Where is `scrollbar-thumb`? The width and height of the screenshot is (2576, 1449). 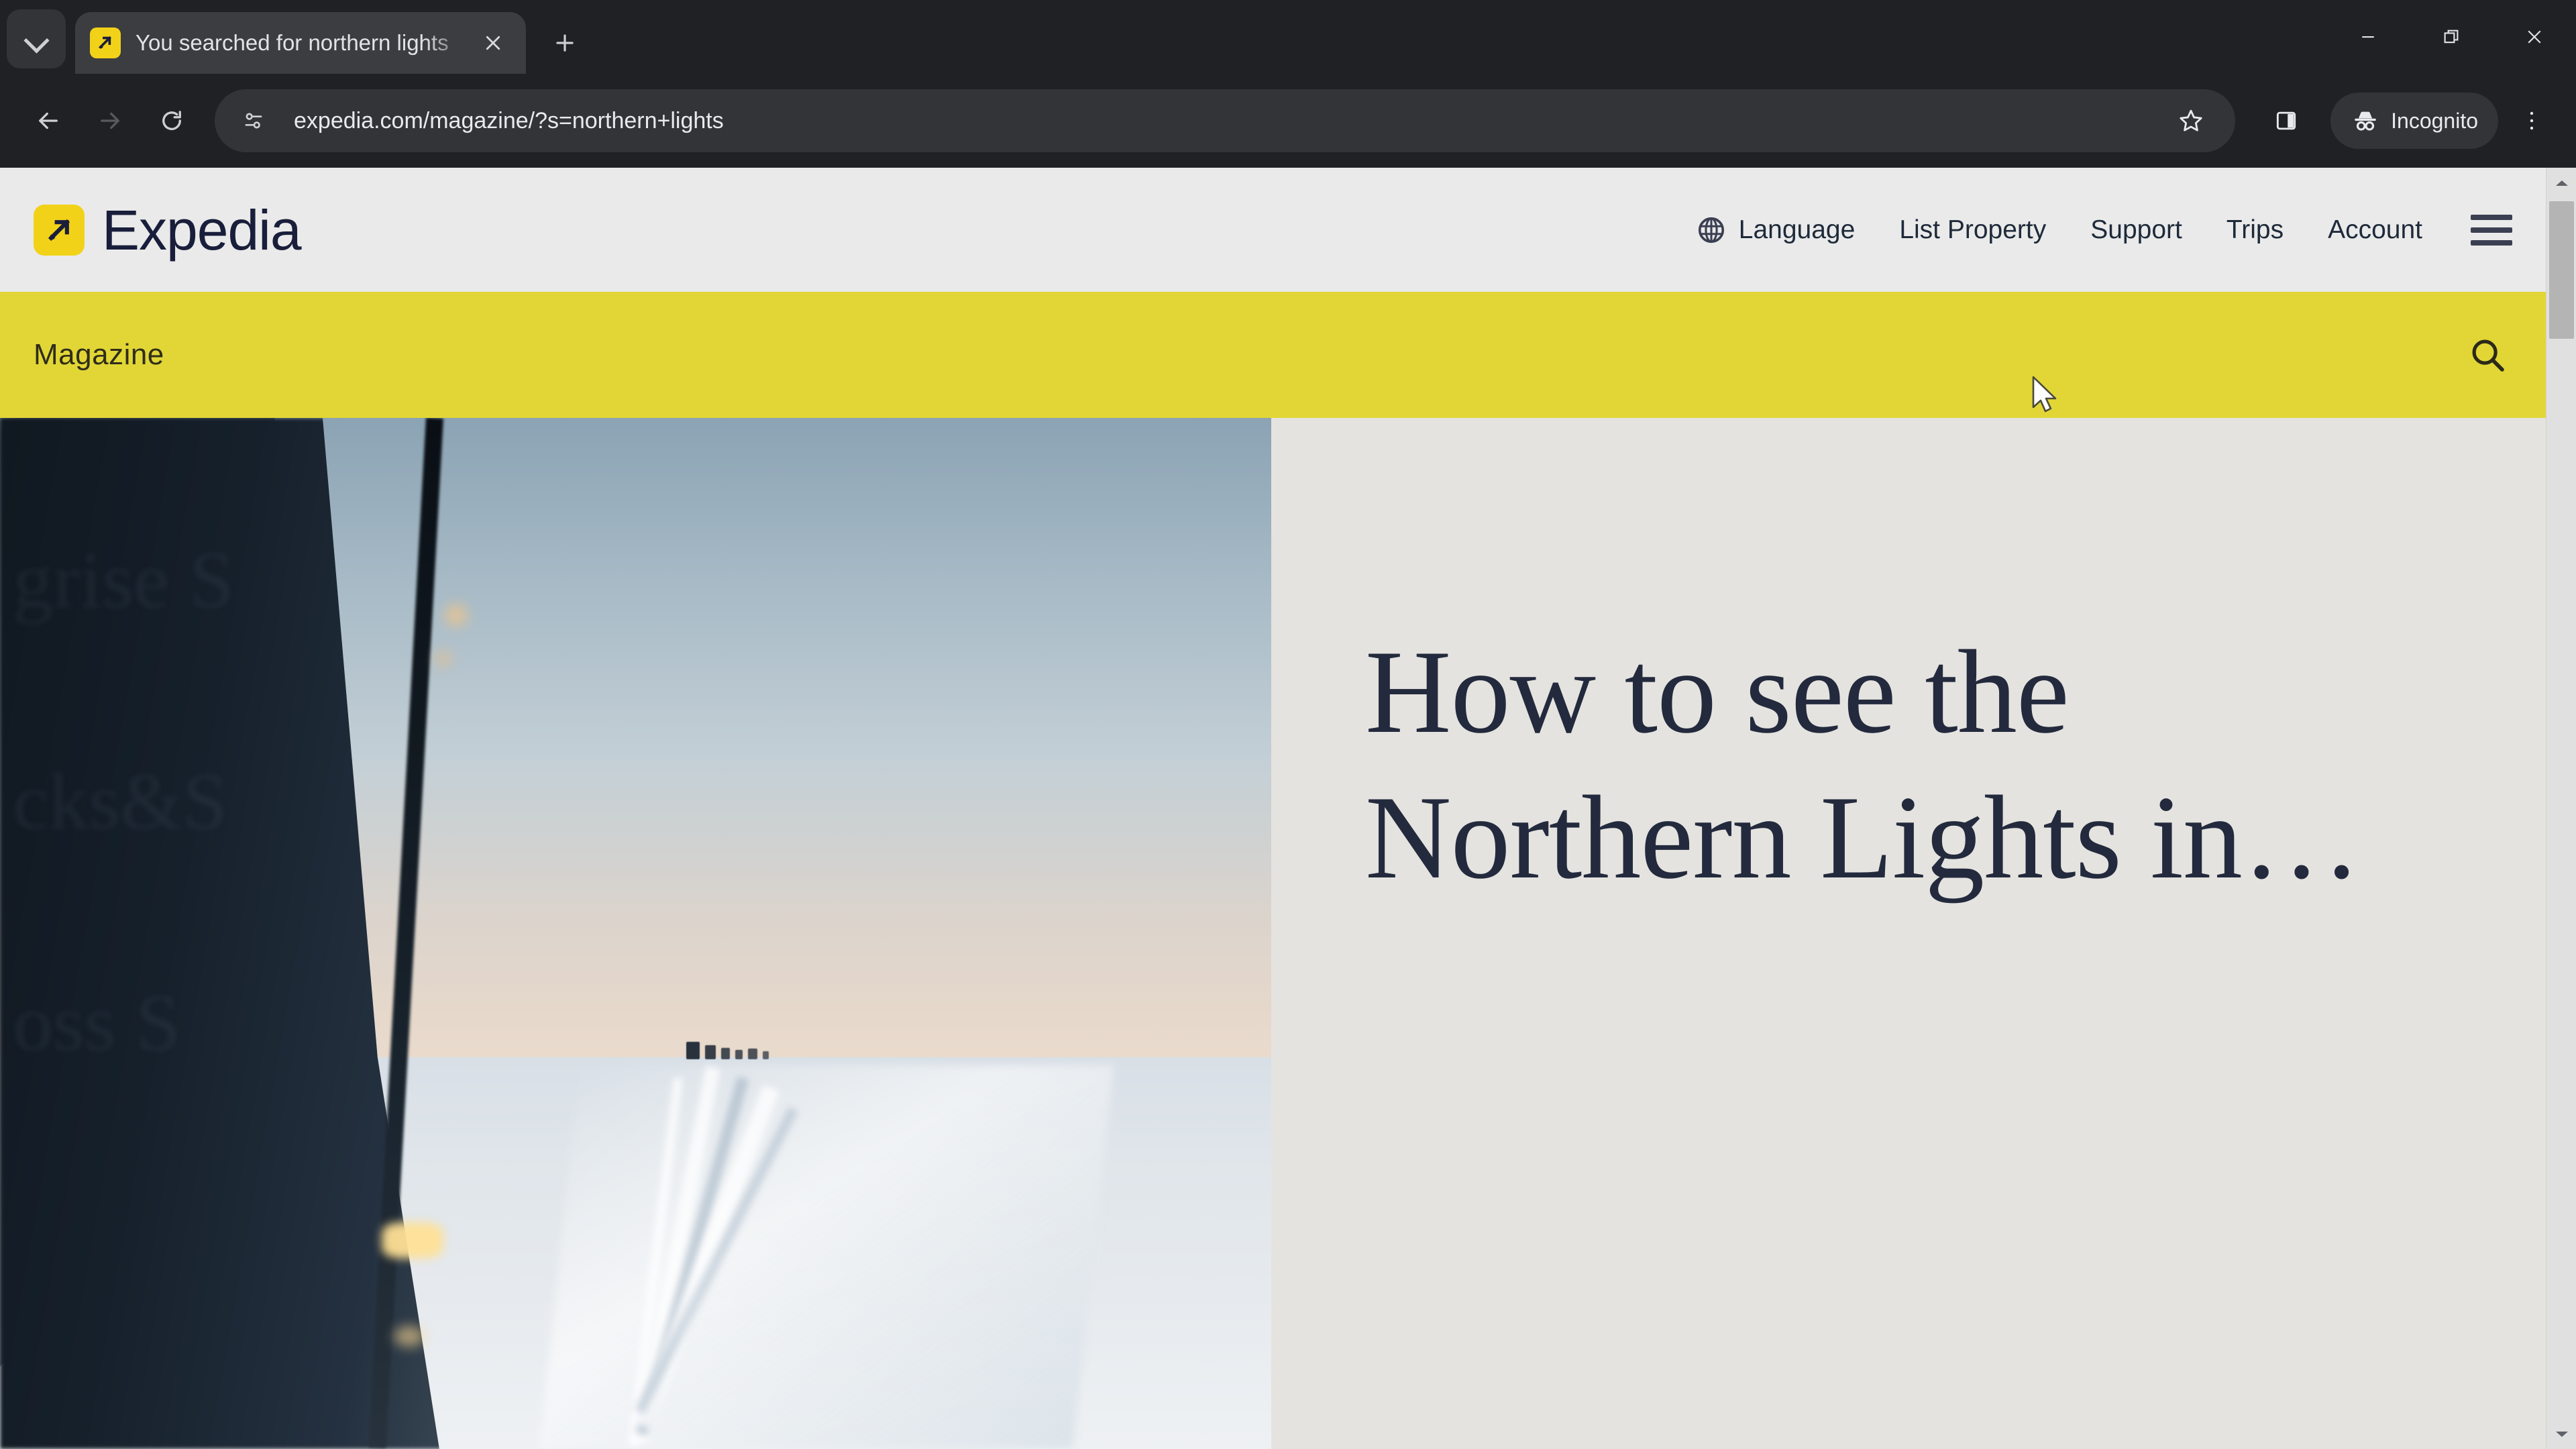 scrollbar-thumb is located at coordinates (2561, 270).